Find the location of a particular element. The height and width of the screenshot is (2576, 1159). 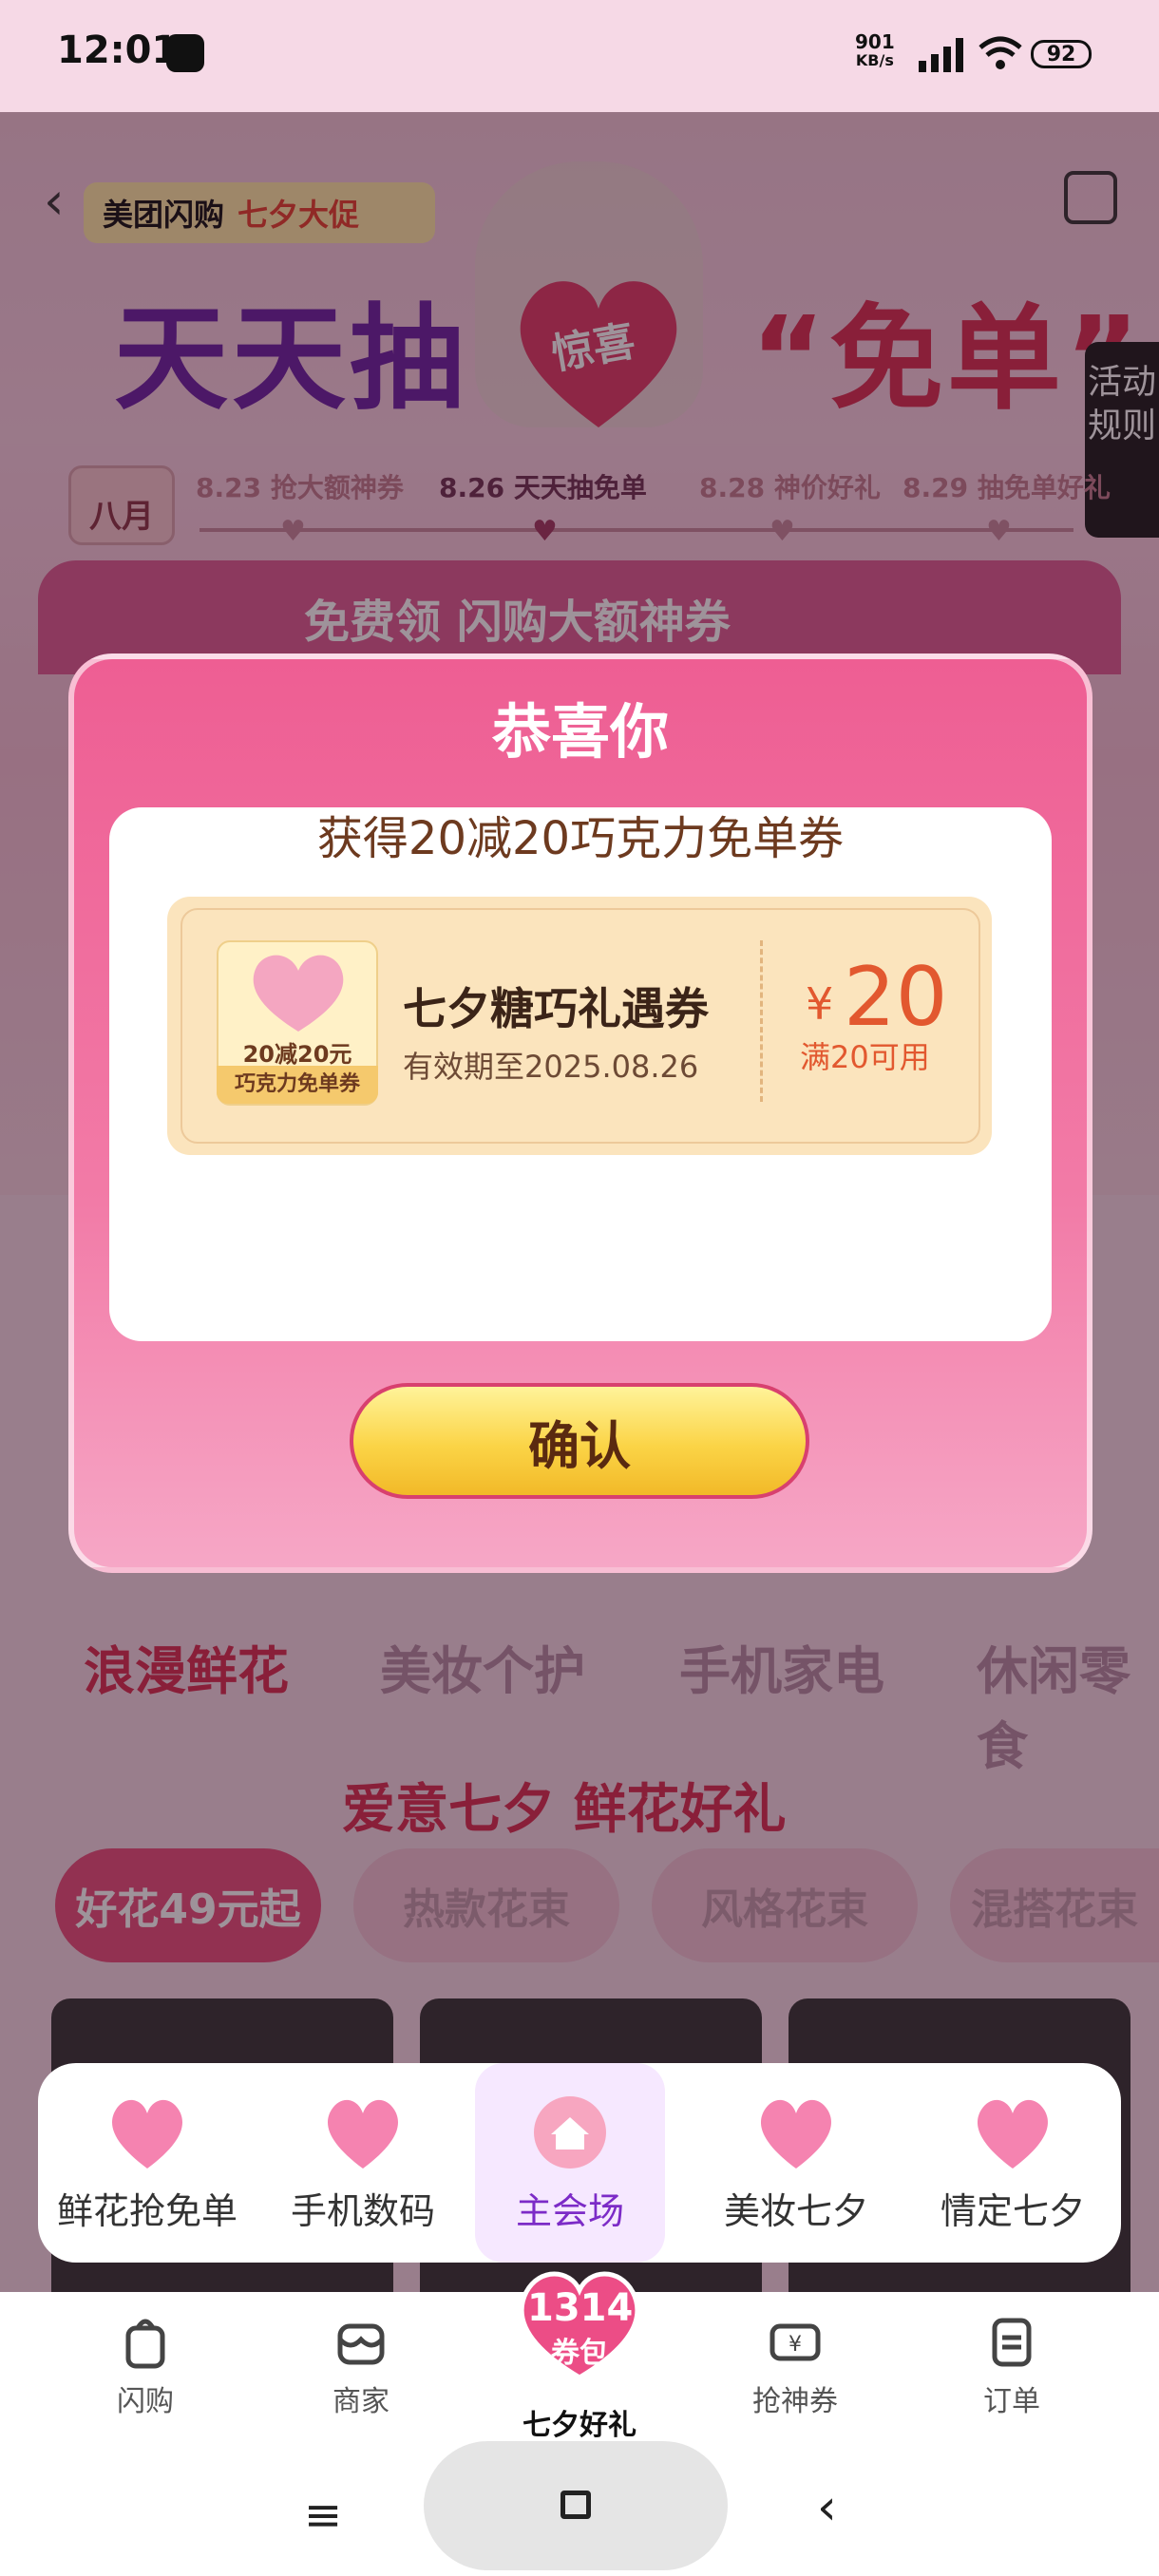

home-square-icon is located at coordinates (575, 2505).